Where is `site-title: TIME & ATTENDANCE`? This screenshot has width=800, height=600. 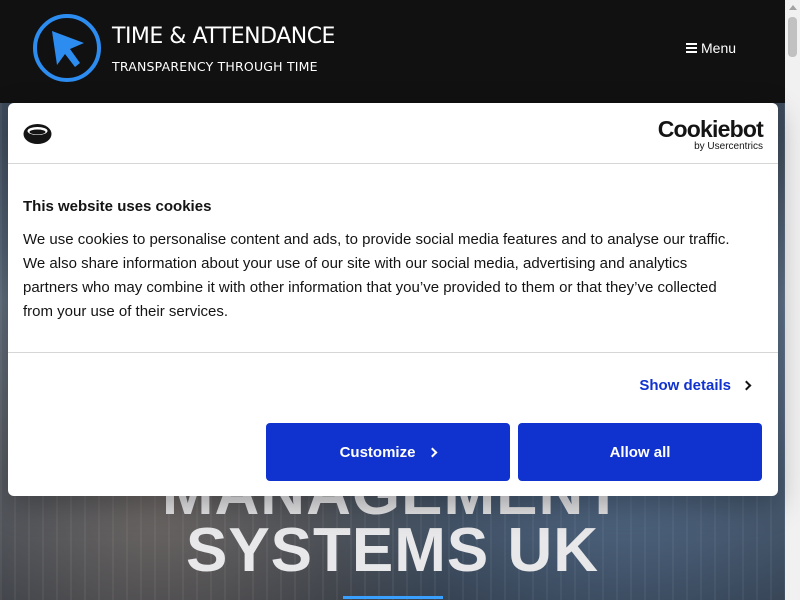
site-title: TIME & ATTENDANCE is located at coordinates (223, 36).